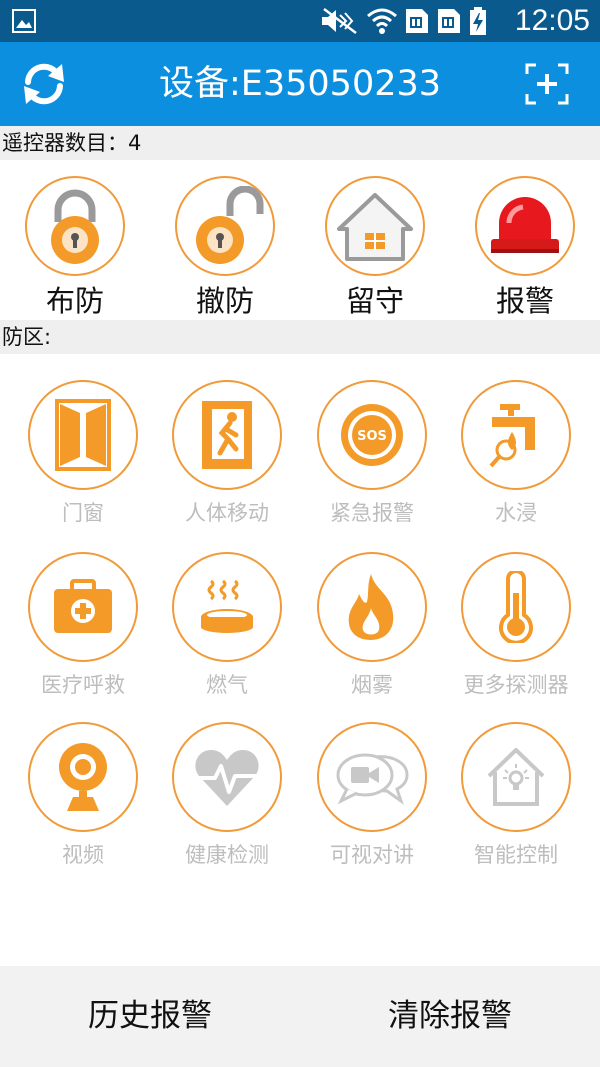  I want to click on zone-label: 健康检测, so click(227, 855).